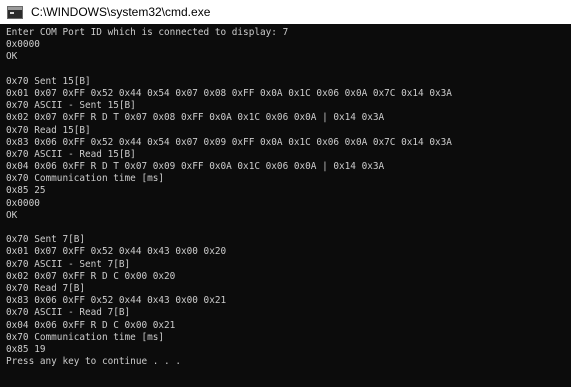 Image resolution: width=571 pixels, height=387 pixels. Describe the element at coordinates (26, 349) in the screenshot. I see `console-line: 0x85 19` at that location.